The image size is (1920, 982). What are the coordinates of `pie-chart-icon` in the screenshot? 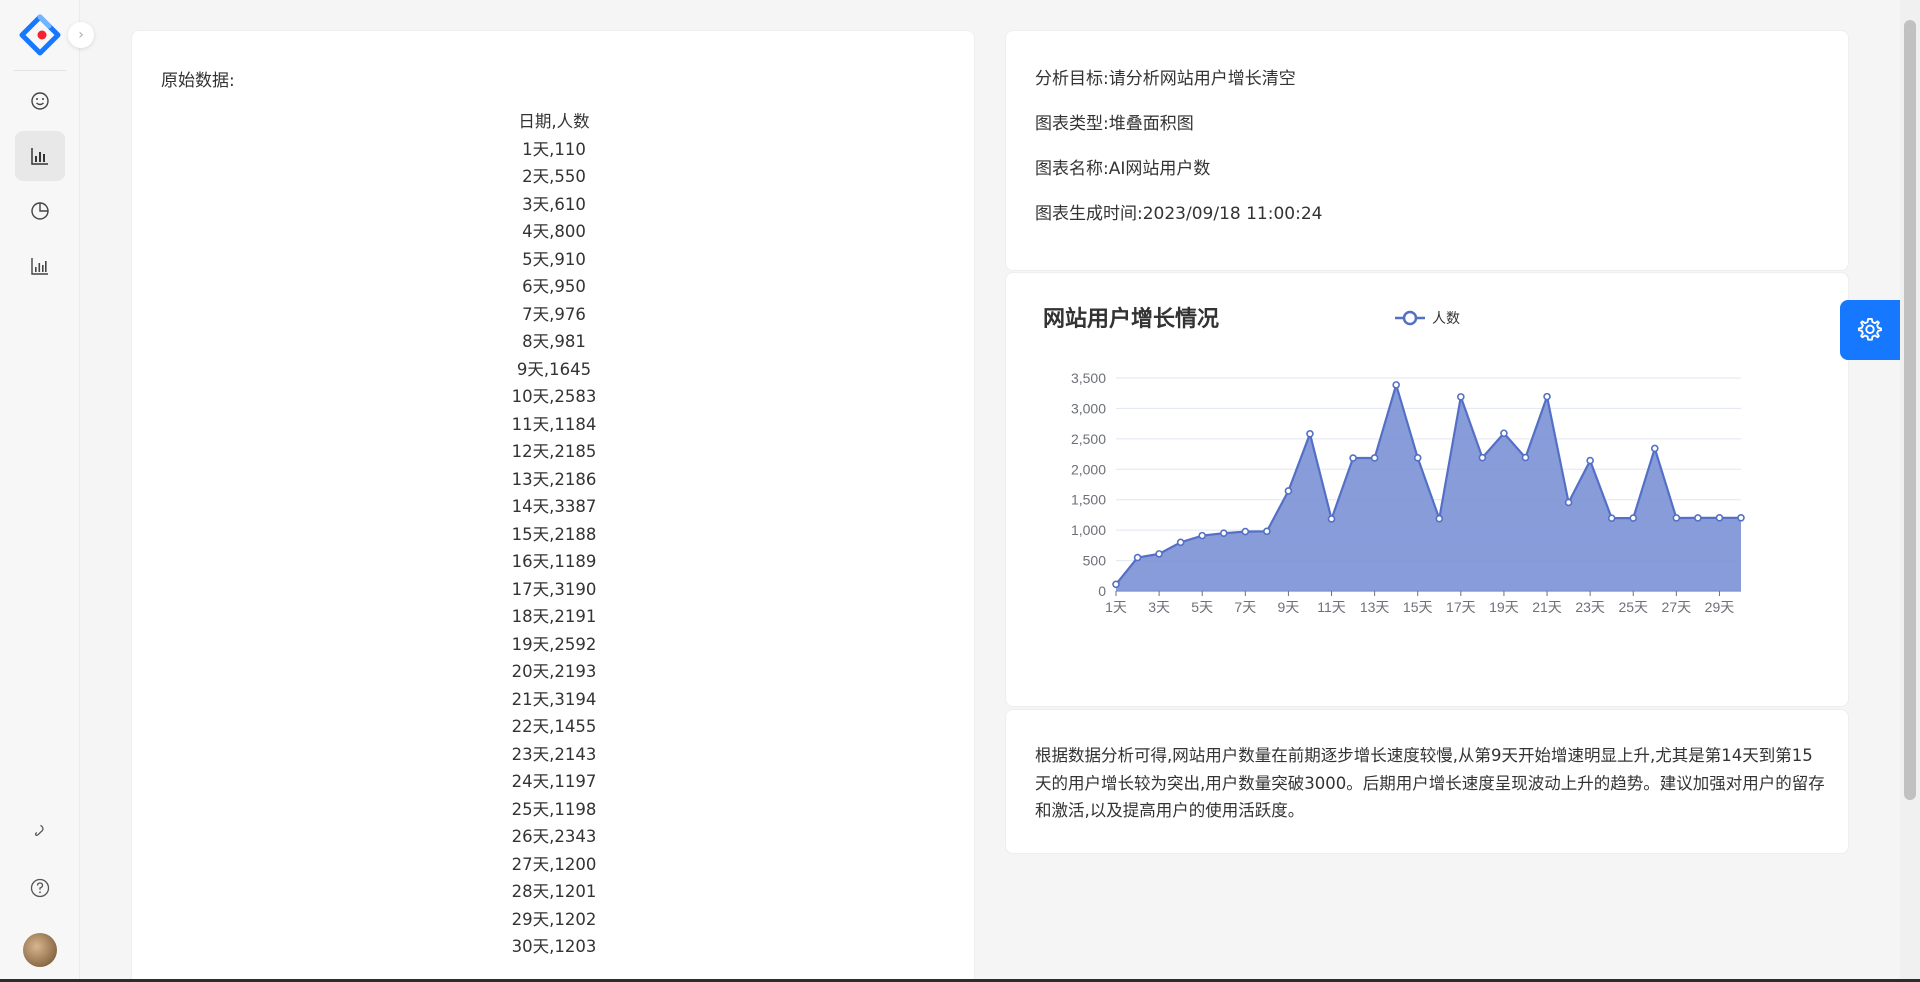 It's located at (40, 211).